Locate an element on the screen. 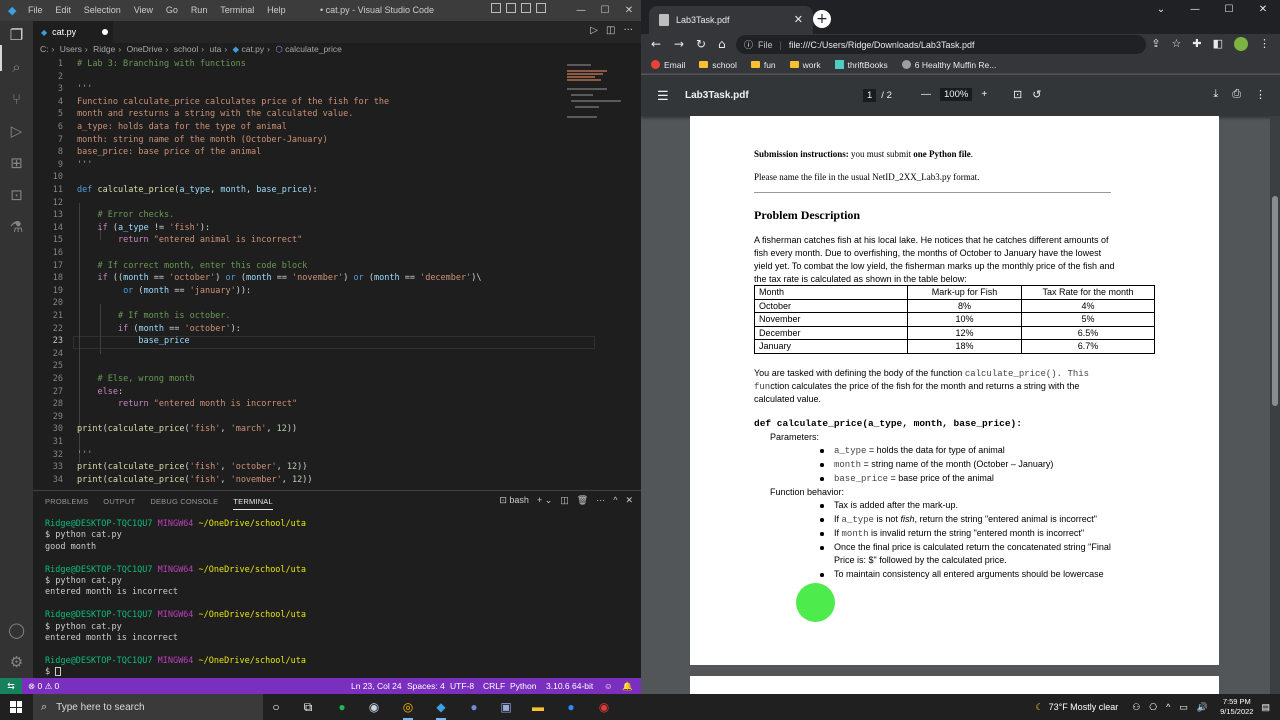 This screenshot has height=720, width=1280. network-icon: ▭ is located at coordinates (1183, 707).